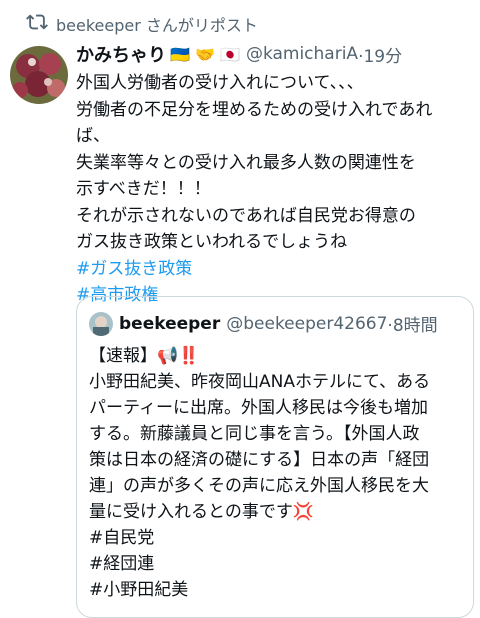 This screenshot has width=480, height=618. Describe the element at coordinates (37, 24) in the screenshot. I see `repost-icon` at that location.